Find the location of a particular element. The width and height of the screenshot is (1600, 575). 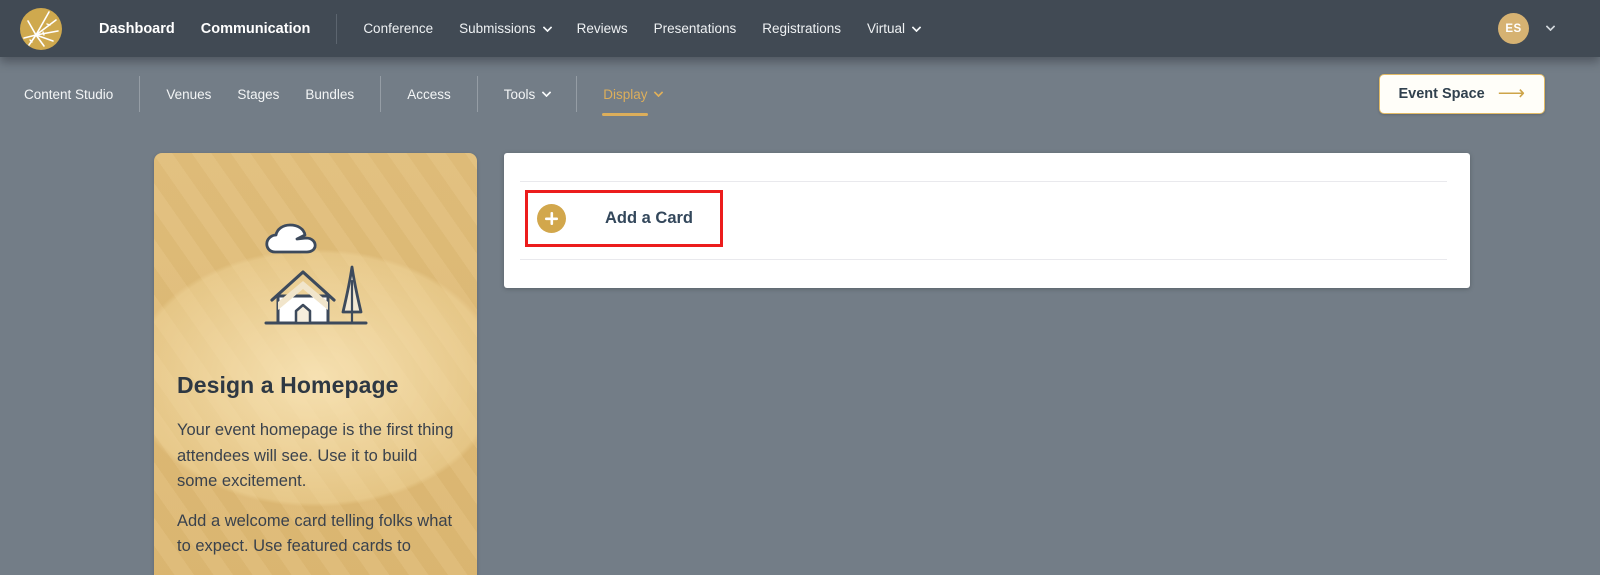

account-menu: ES is located at coordinates (1527, 28).